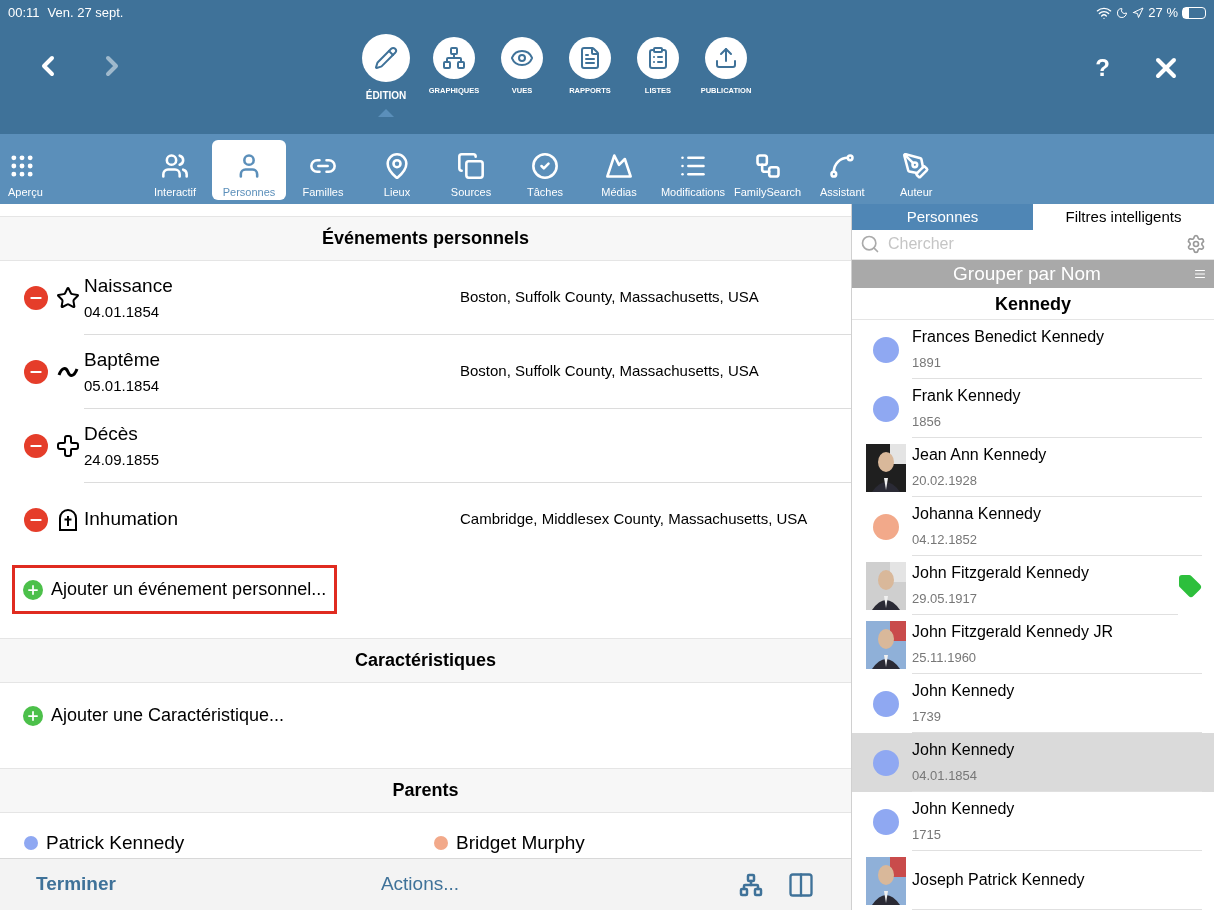  What do you see at coordinates (590, 58) in the screenshot?
I see `document-icon` at bounding box center [590, 58].